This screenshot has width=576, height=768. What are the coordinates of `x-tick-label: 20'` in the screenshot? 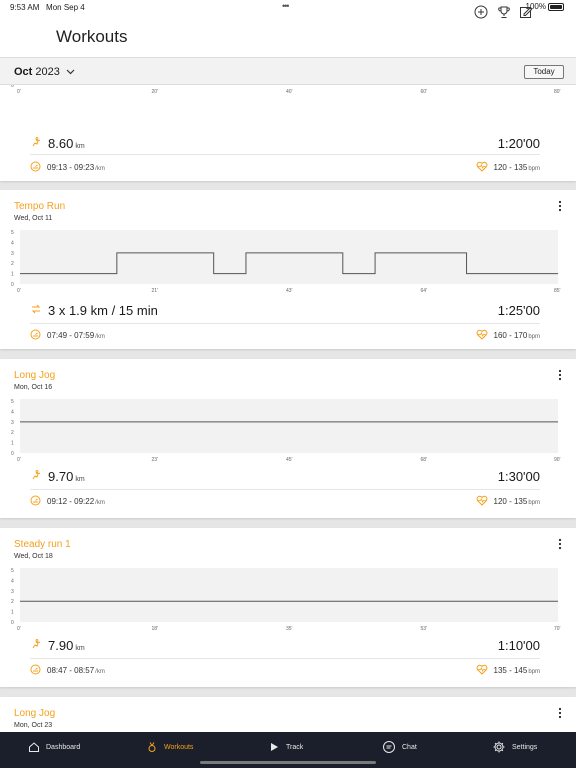 It's located at (155, 92).